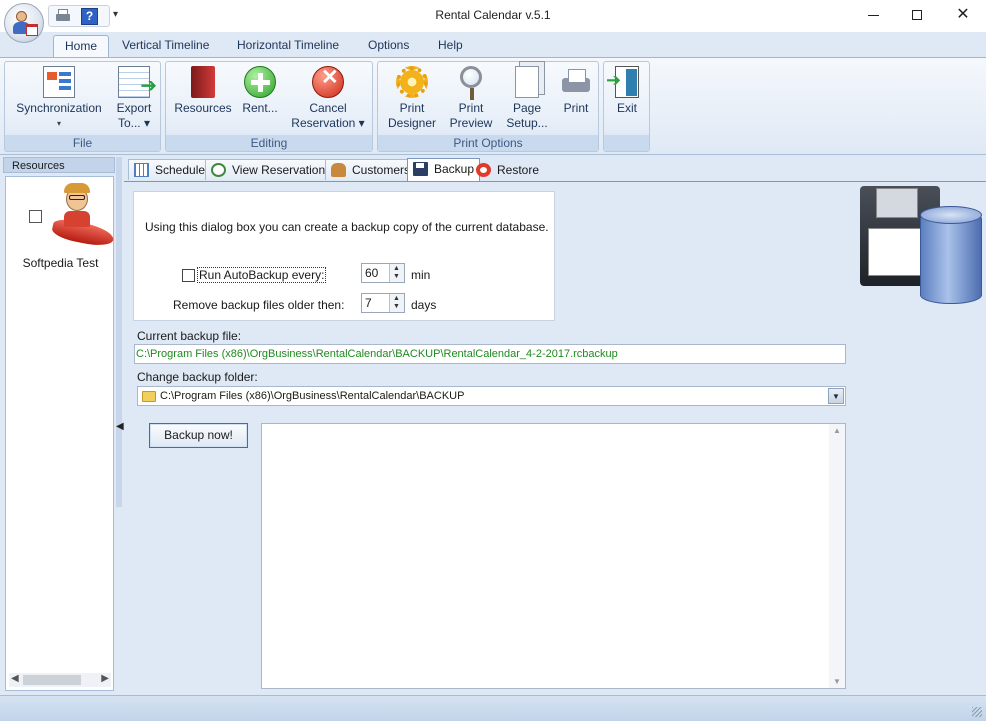  Describe the element at coordinates (119, 332) in the screenshot. I see `splitter-grip` at that location.